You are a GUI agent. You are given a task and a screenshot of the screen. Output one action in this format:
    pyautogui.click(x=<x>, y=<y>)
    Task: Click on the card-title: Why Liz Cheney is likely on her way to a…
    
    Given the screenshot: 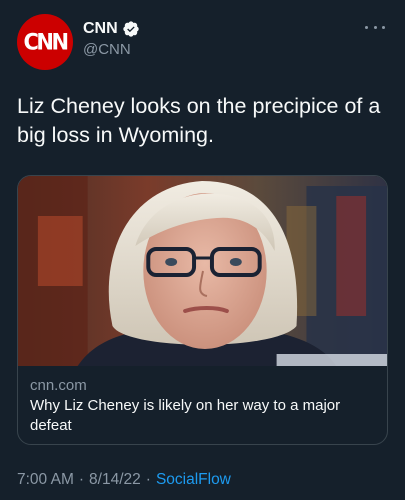 What is the action you would take?
    pyautogui.click(x=202, y=416)
    